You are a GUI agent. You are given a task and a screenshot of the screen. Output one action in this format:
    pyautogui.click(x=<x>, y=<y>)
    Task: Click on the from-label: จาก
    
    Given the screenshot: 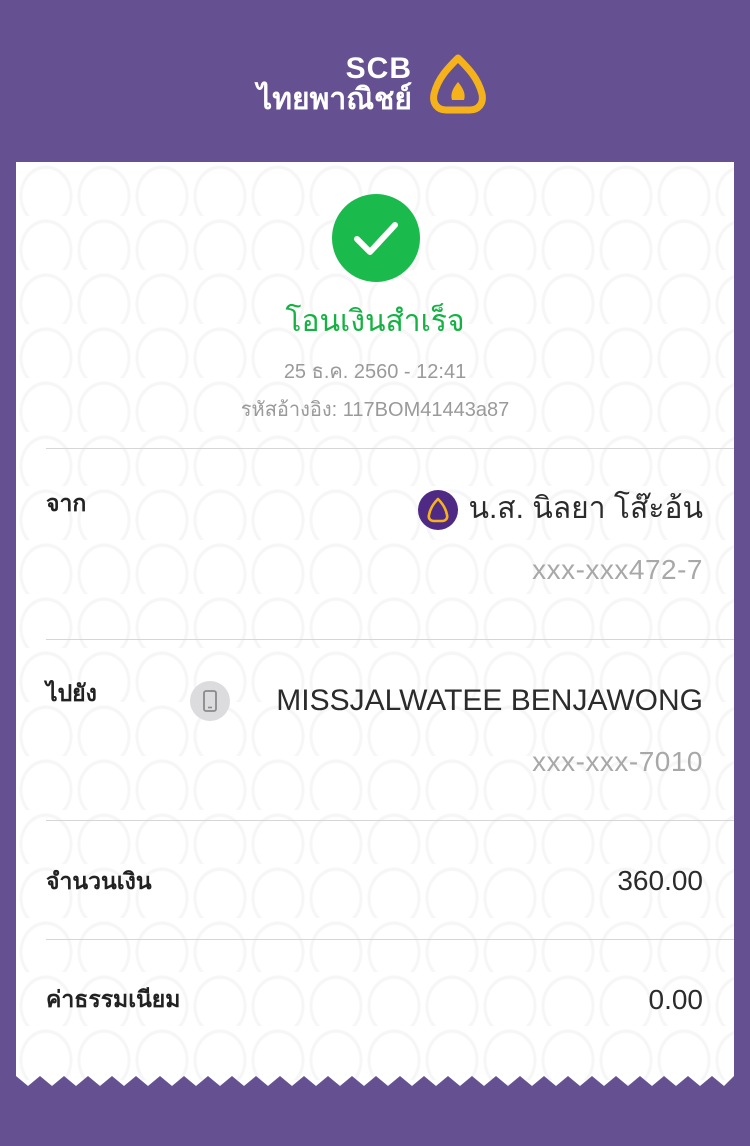 What is the action you would take?
    pyautogui.click(x=66, y=503)
    